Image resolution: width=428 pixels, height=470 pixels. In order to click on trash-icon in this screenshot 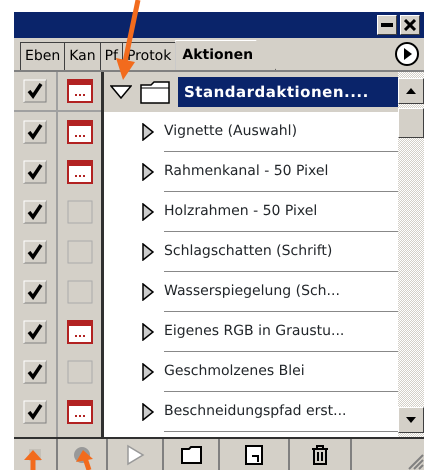, I will do `click(320, 455)`.